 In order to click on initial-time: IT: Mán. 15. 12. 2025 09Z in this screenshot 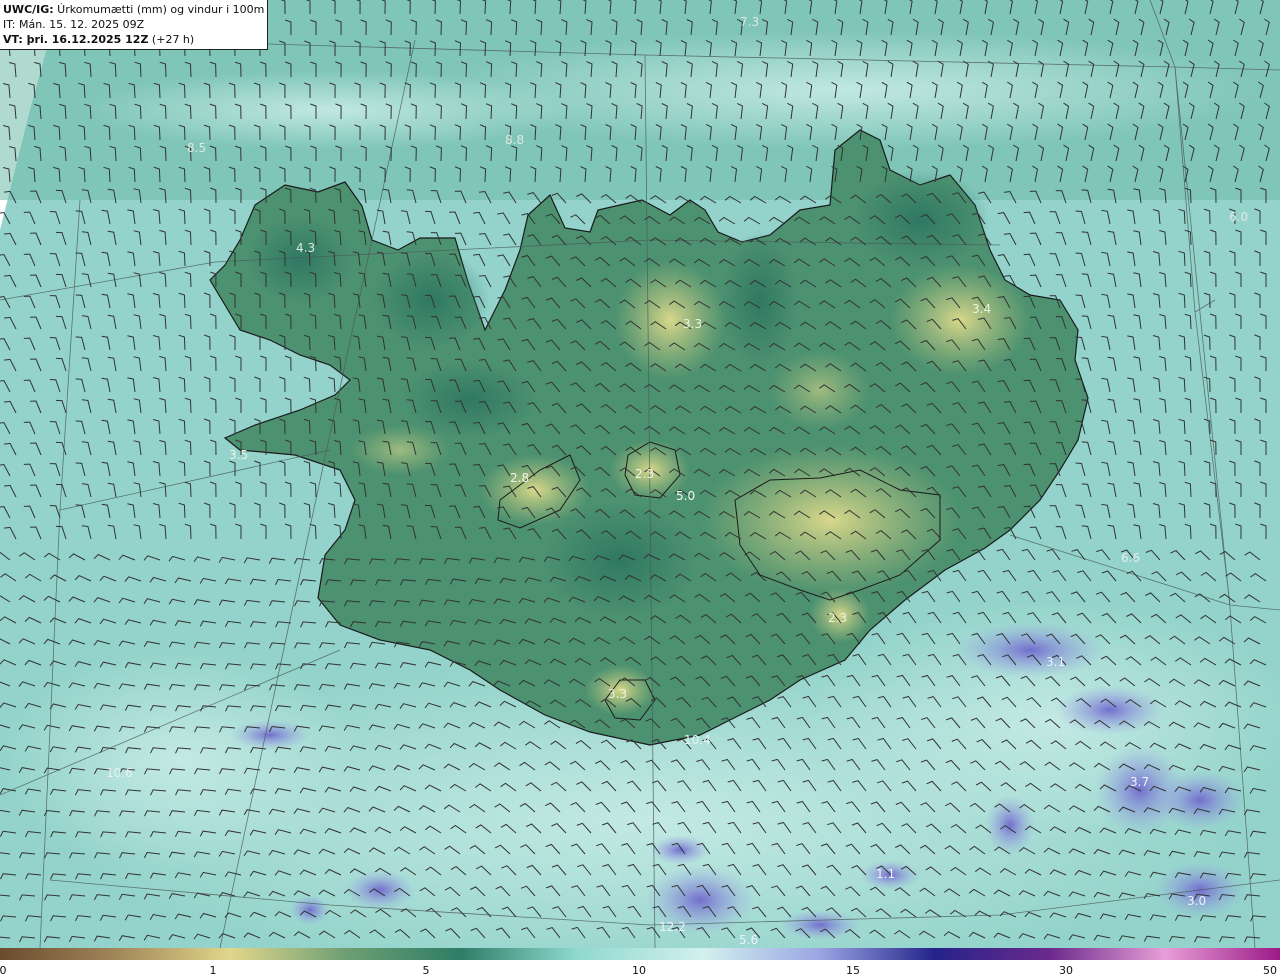, I will do `click(74, 24)`.